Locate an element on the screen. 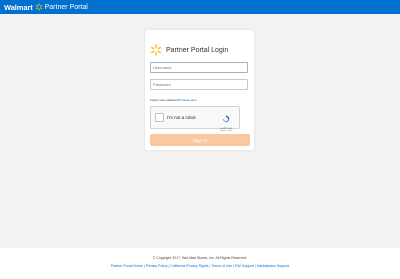  recaptcha-checkbox is located at coordinates (159, 117).